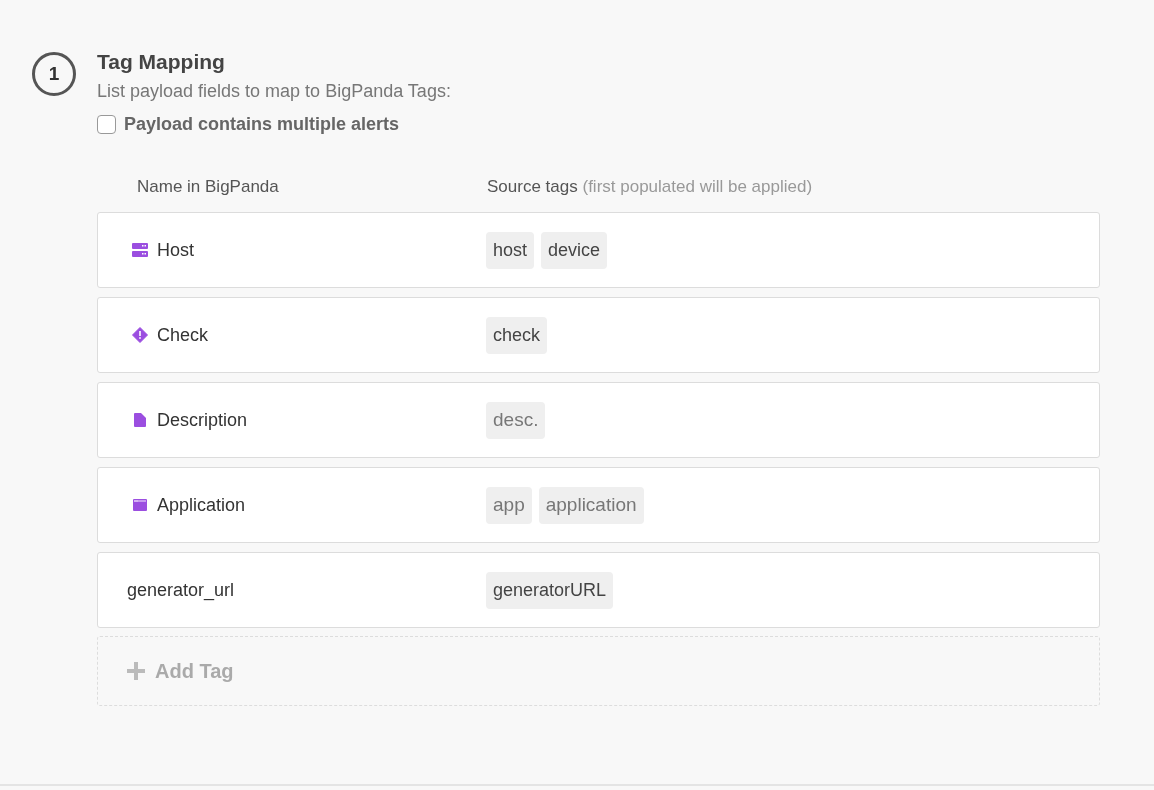 Image resolution: width=1154 pixels, height=790 pixels. I want to click on section-title: Tag Mapping, so click(161, 62).